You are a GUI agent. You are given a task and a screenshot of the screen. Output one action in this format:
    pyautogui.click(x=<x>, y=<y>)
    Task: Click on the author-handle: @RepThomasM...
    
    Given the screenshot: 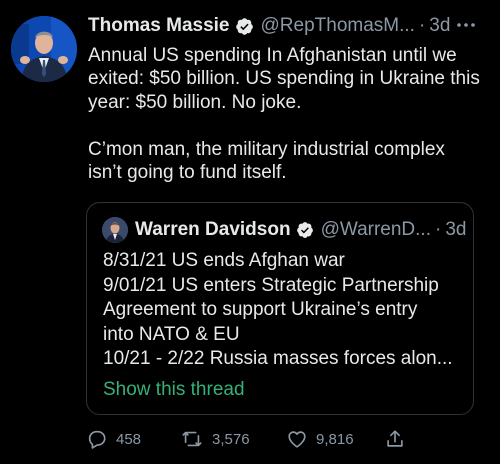 What is the action you would take?
    pyautogui.click(x=338, y=26)
    